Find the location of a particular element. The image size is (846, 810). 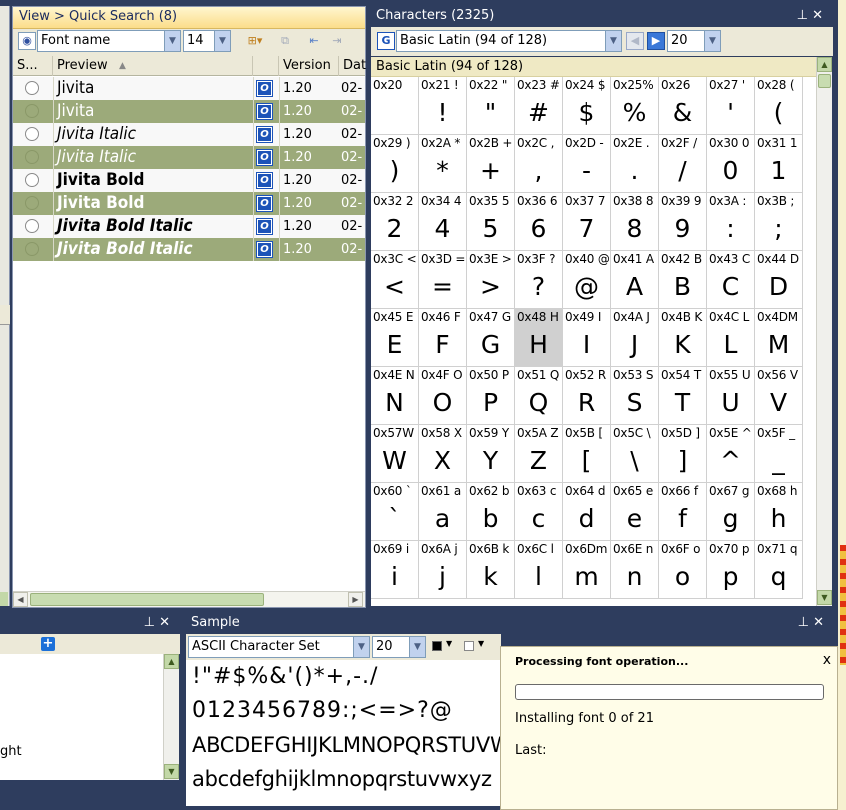

character-cell: 0x31 1 1 is located at coordinates (779, 164).